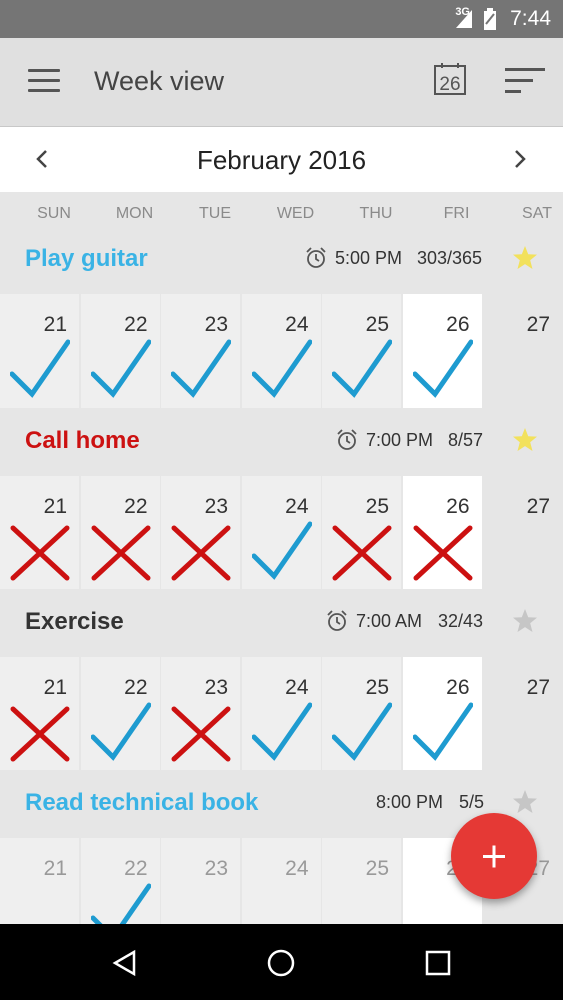 The width and height of the screenshot is (563, 1000). Describe the element at coordinates (449, 84) in the screenshot. I see `calendar-today-number: 26` at that location.